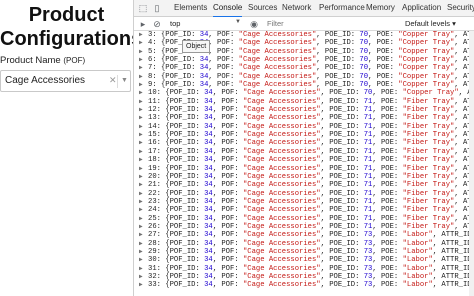 Image resolution: width=474 pixels, height=296 pixels. What do you see at coordinates (421, 8) in the screenshot?
I see `tab-application: Application` at bounding box center [421, 8].